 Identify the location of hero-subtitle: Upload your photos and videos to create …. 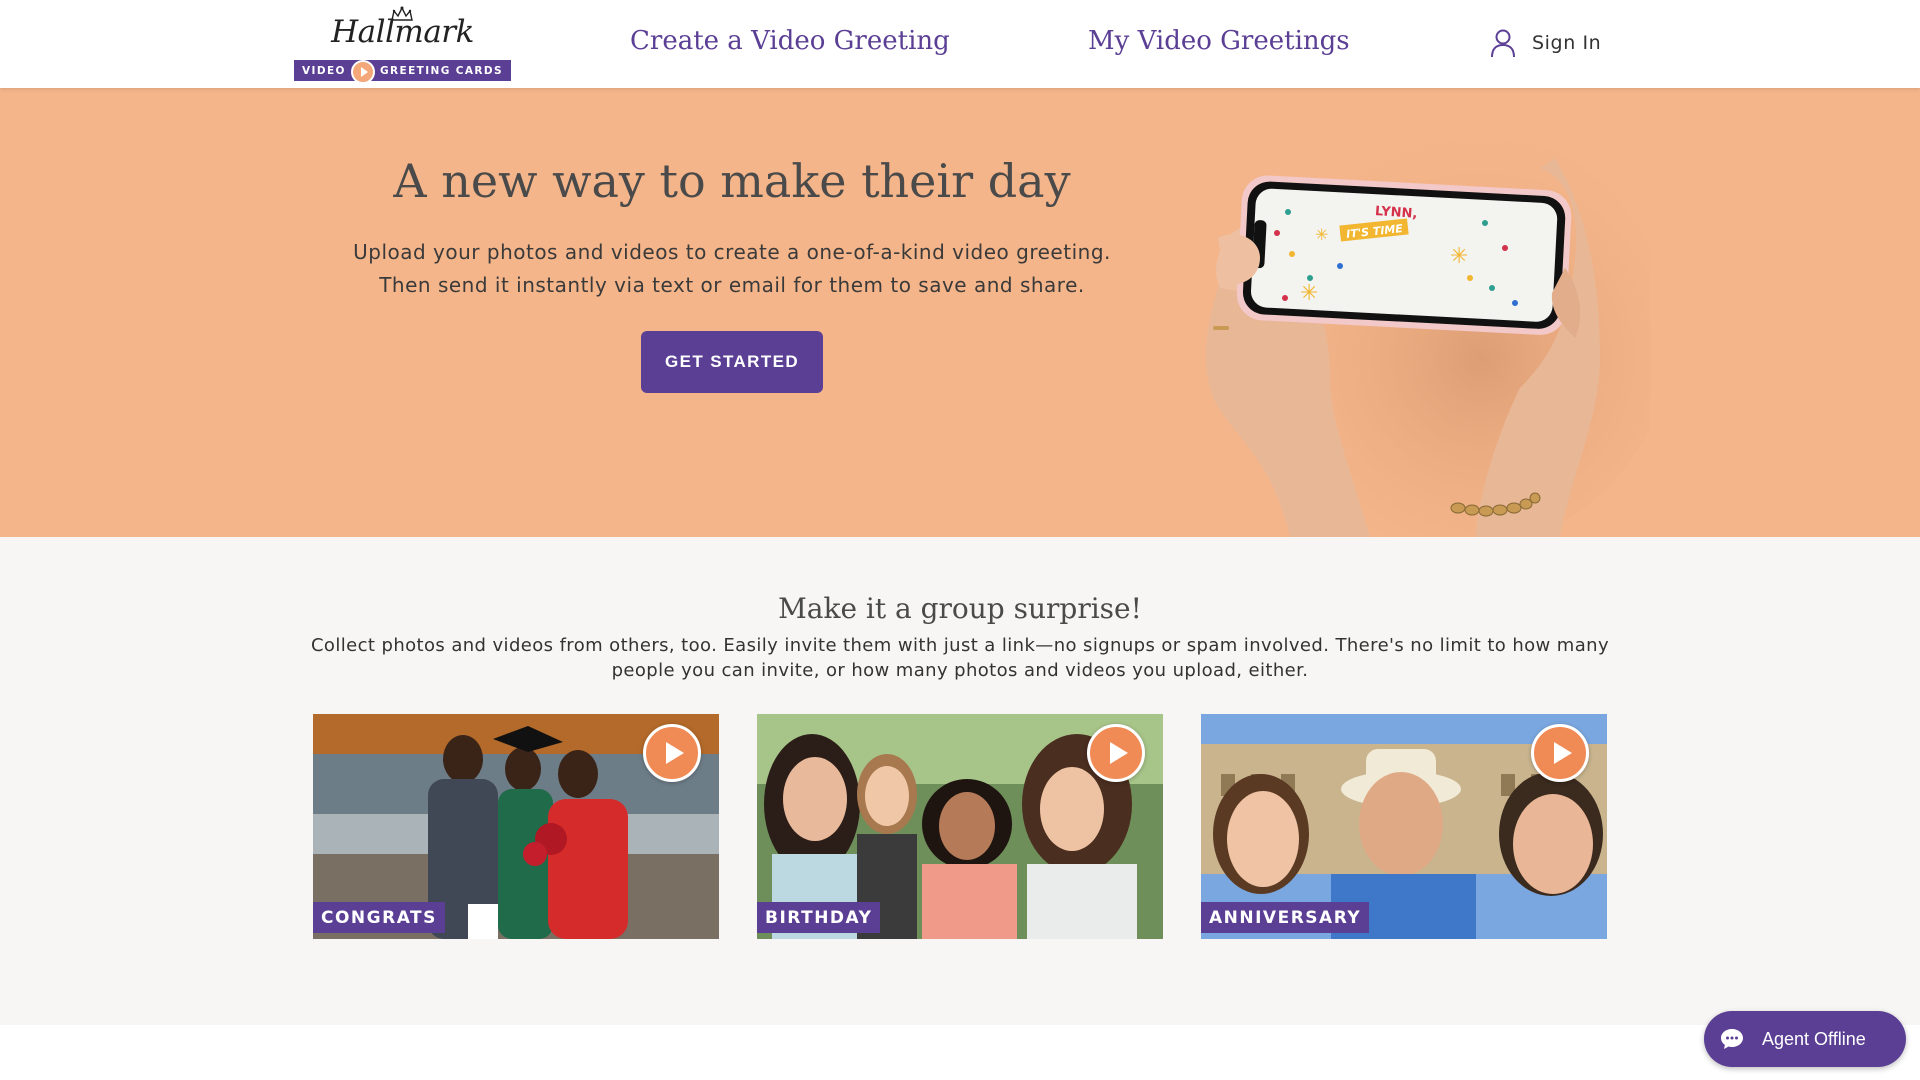
(732, 268).